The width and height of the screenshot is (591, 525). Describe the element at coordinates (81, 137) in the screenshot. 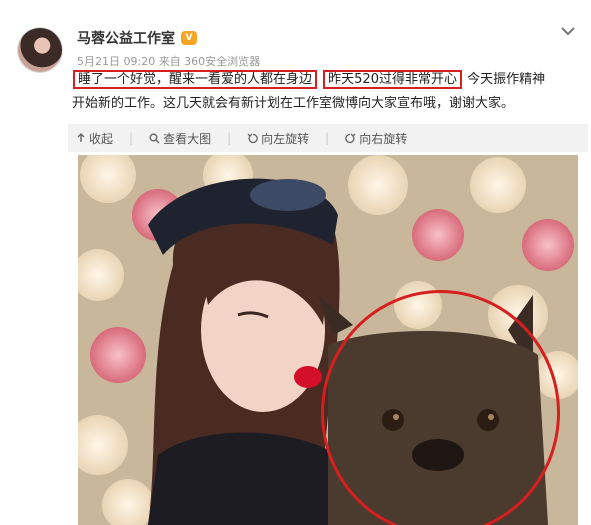

I see `arrow-up-icon` at that location.